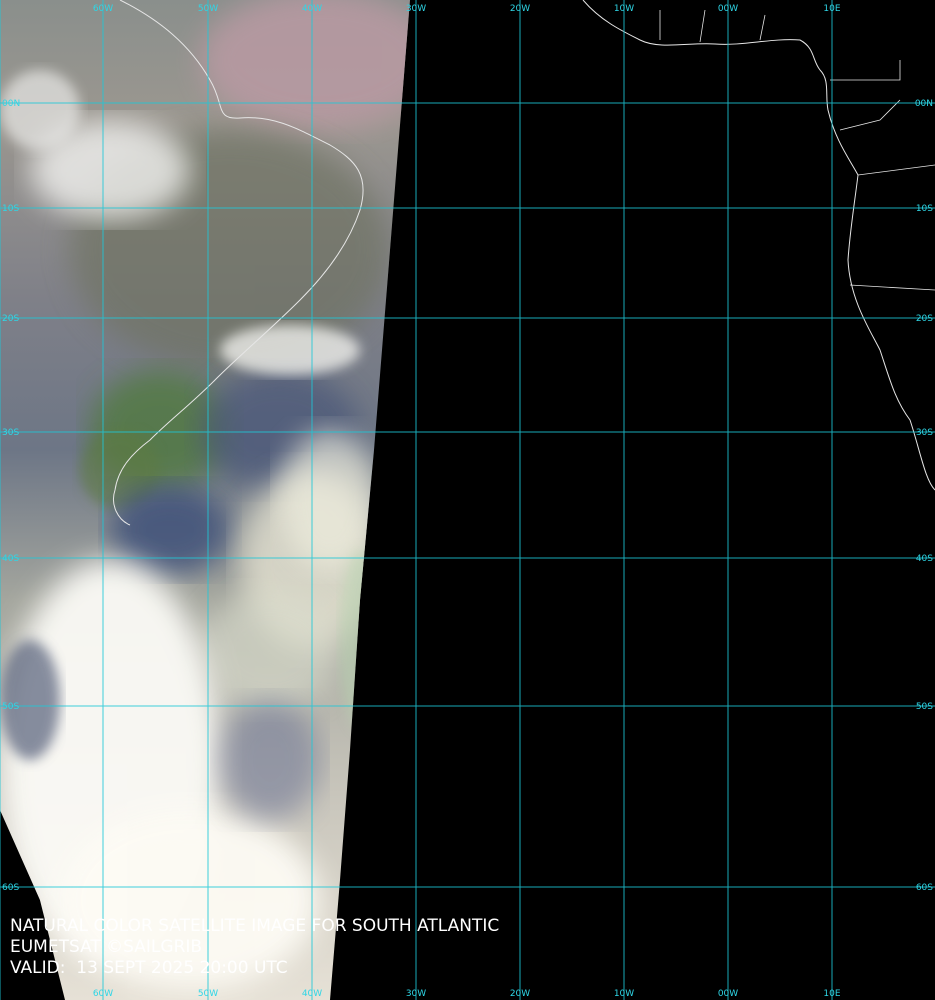 The width and height of the screenshot is (935, 1000). I want to click on longitude-label-top: 40W, so click(312, 9).